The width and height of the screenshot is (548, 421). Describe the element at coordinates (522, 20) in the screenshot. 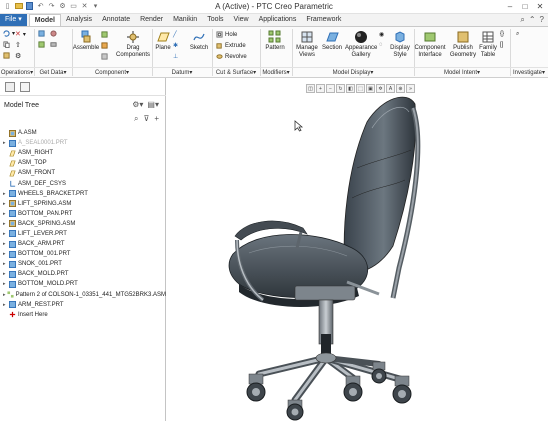

I see `search-icon: ⌕` at that location.